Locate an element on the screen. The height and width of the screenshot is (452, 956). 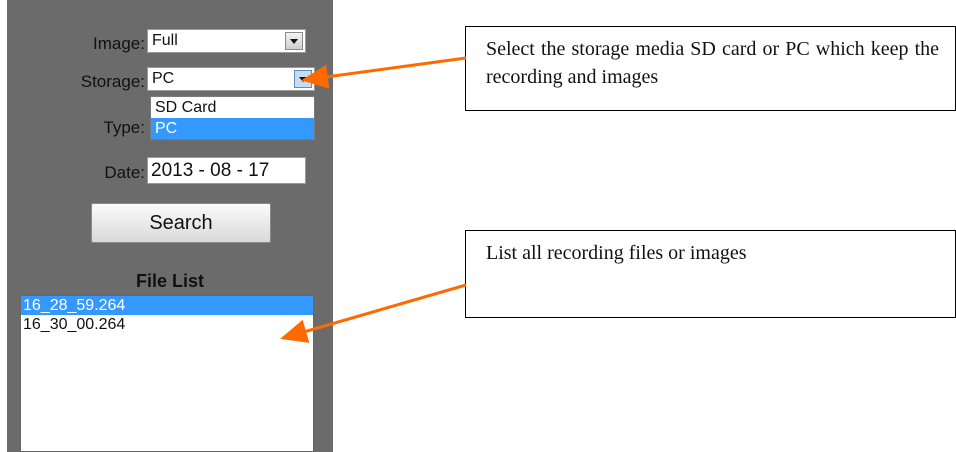
file-list-arrow is located at coordinates (373, 313).